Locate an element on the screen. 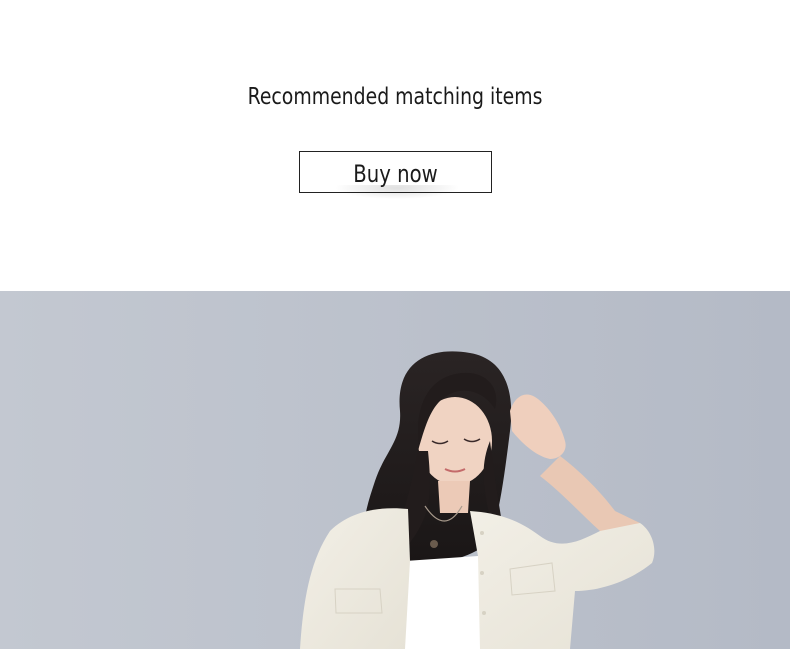  buy-now-label: Buy now is located at coordinates (395, 174).